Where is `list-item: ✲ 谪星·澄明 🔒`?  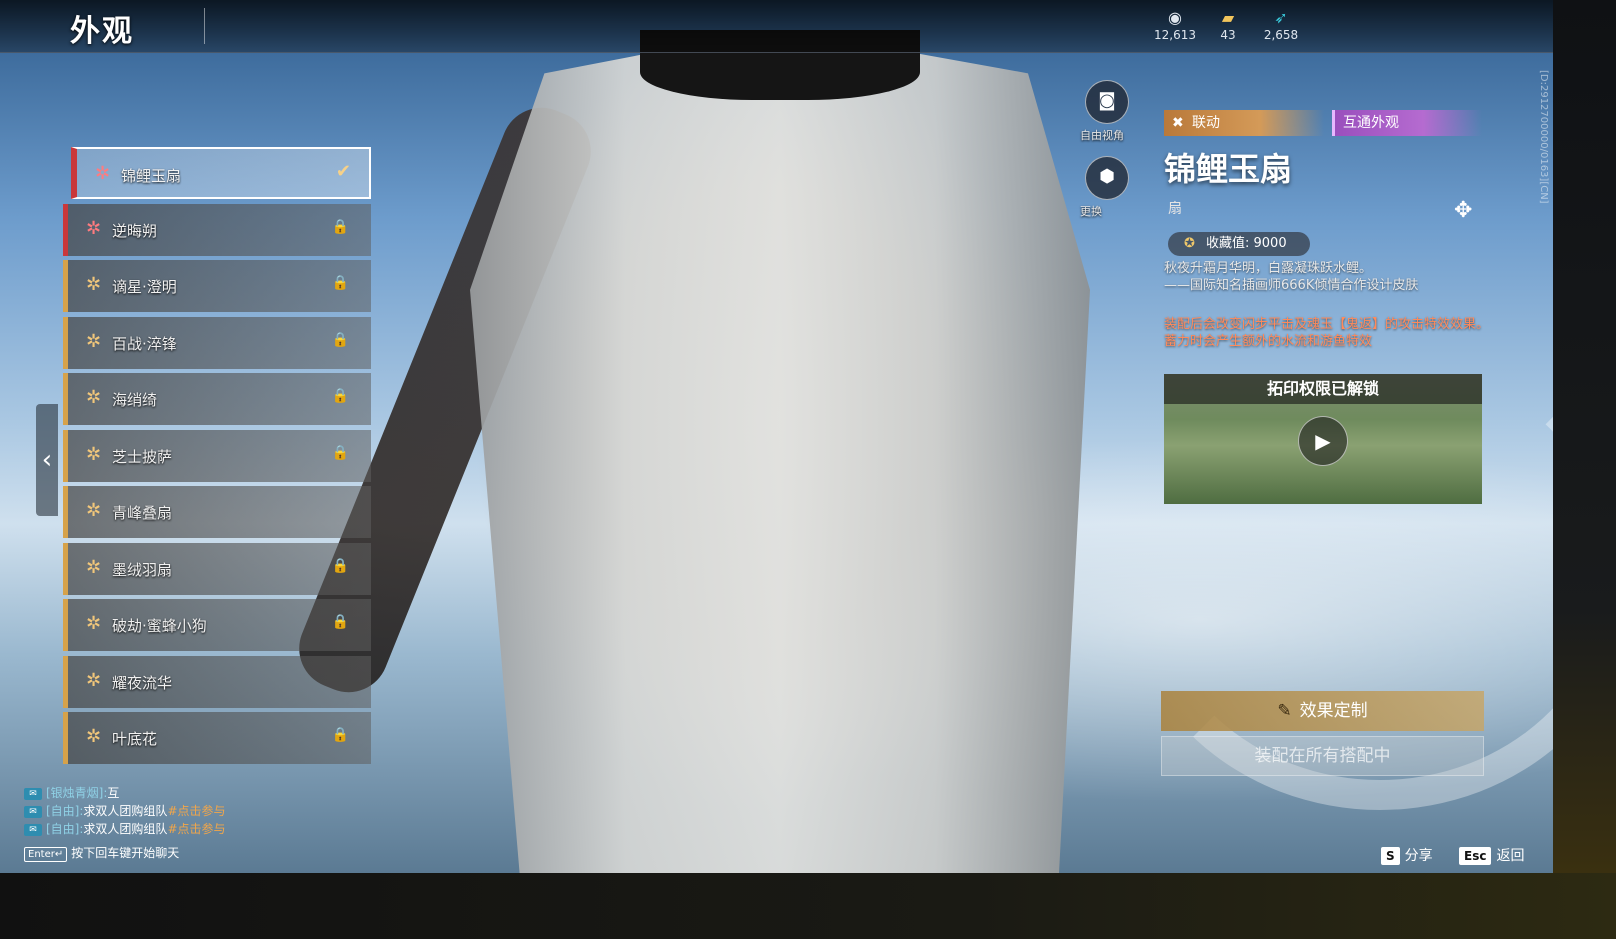 list-item: ✲ 谪星·澄明 🔒 is located at coordinates (217, 286).